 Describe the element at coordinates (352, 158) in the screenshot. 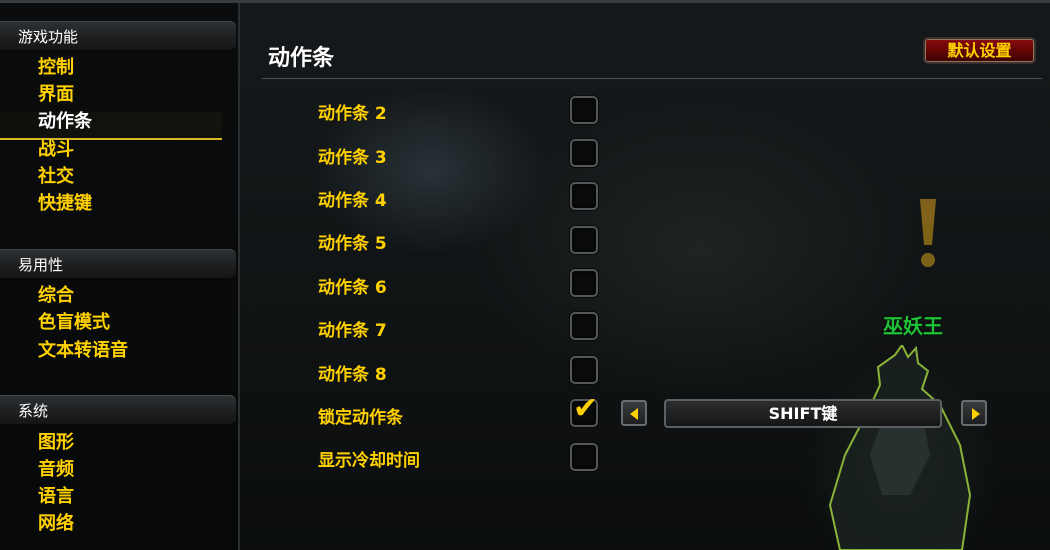

I see `action-bar-3-label: 动作条 3` at that location.